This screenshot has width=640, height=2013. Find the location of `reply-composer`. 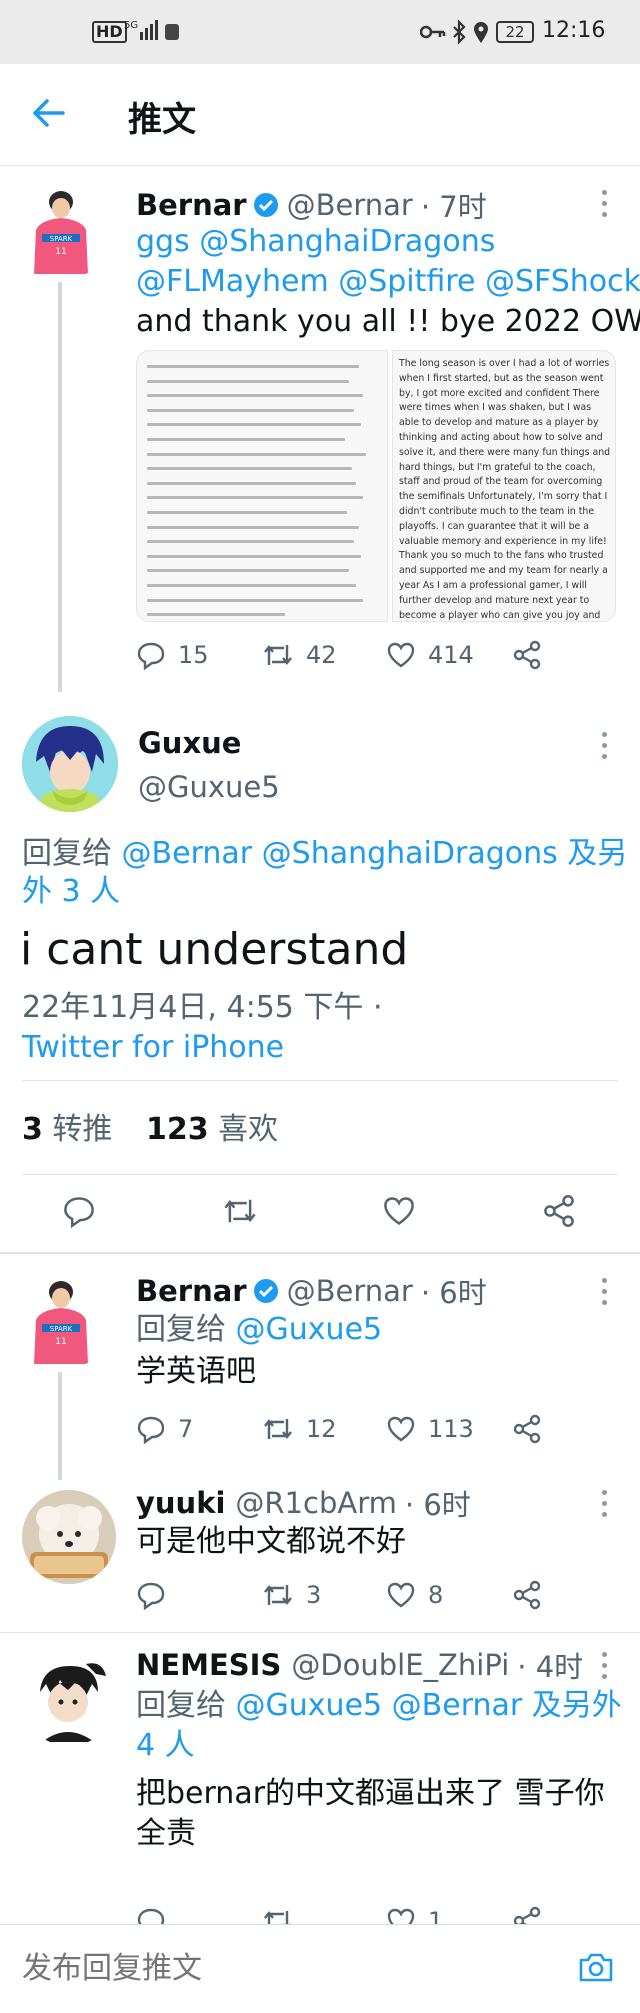

reply-composer is located at coordinates (320, 1968).